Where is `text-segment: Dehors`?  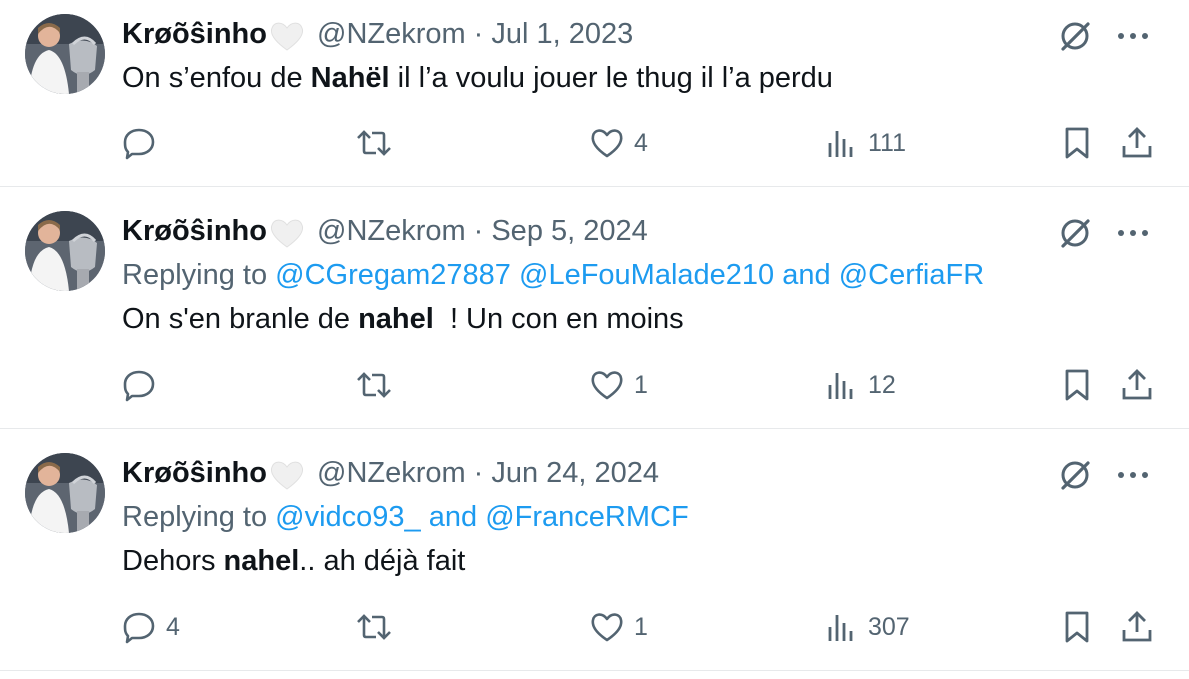 text-segment: Dehors is located at coordinates (173, 561).